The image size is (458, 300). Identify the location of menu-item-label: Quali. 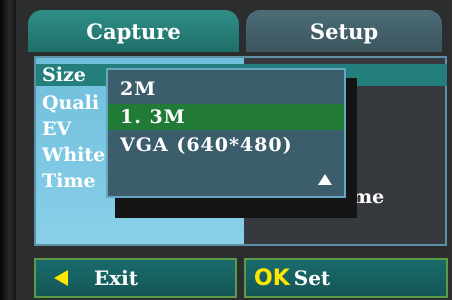
(71, 103).